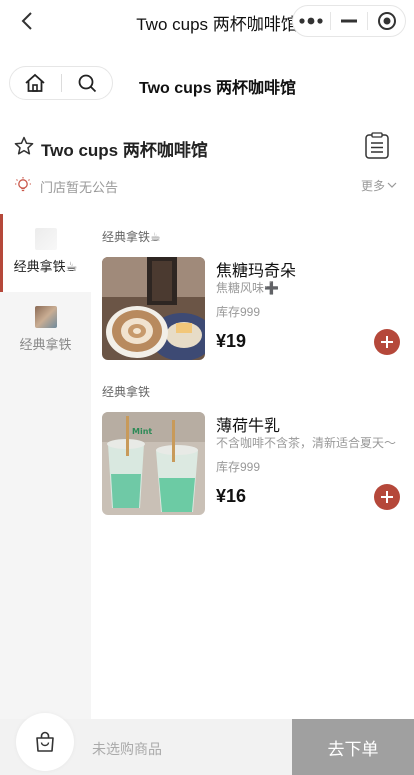  Describe the element at coordinates (207, 185) in the screenshot. I see `notice-row: 门店暂无公告 更多` at that location.